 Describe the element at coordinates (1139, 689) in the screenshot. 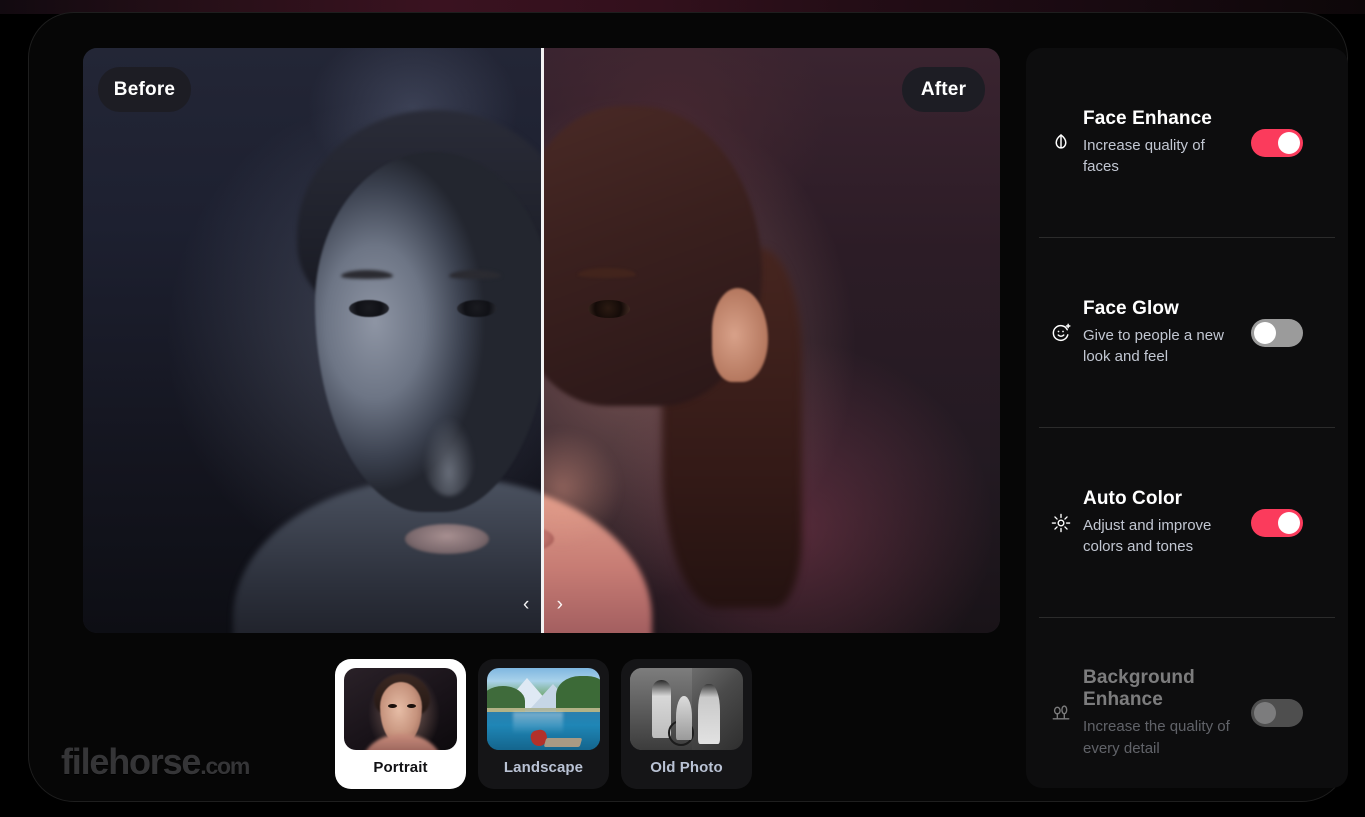

I see `option-title: Background Enhance` at that location.